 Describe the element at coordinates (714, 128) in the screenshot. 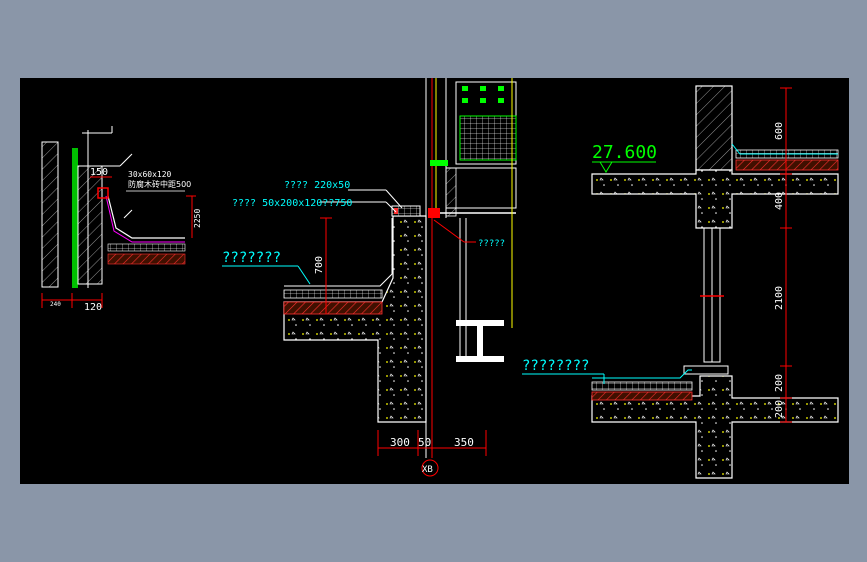

I see `right-upper-wall` at that location.